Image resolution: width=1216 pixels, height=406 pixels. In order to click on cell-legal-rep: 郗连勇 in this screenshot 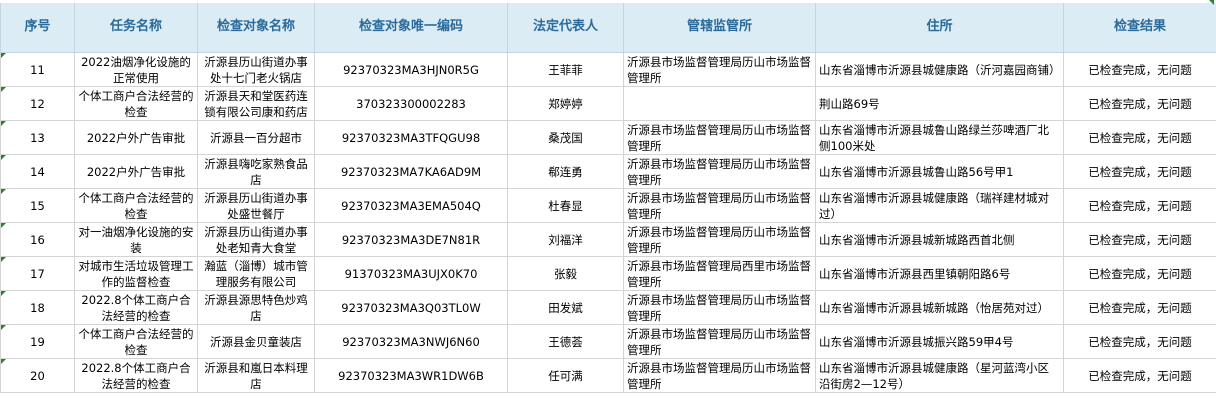, I will do `click(565, 171)`.